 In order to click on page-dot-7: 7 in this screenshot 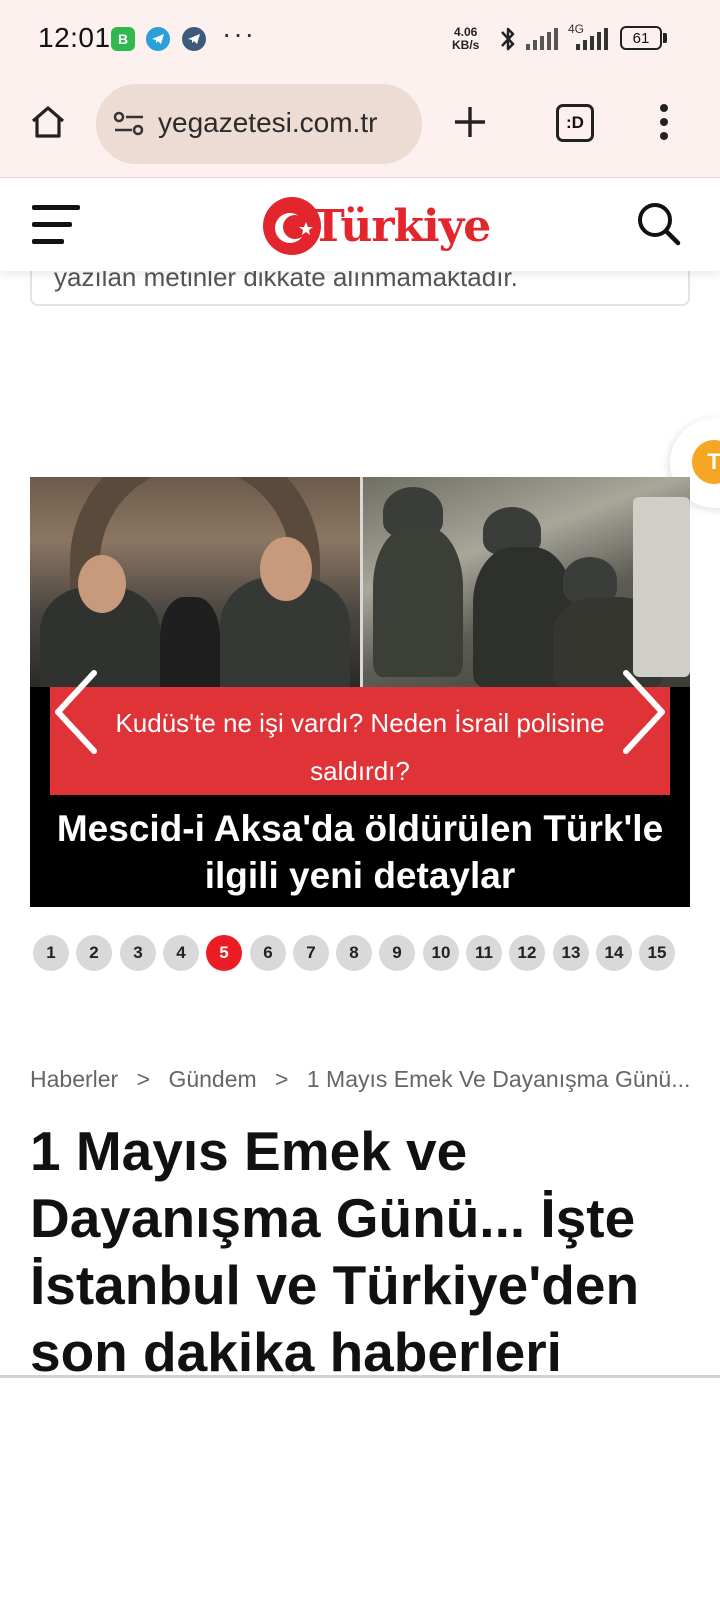, I will do `click(311, 953)`.